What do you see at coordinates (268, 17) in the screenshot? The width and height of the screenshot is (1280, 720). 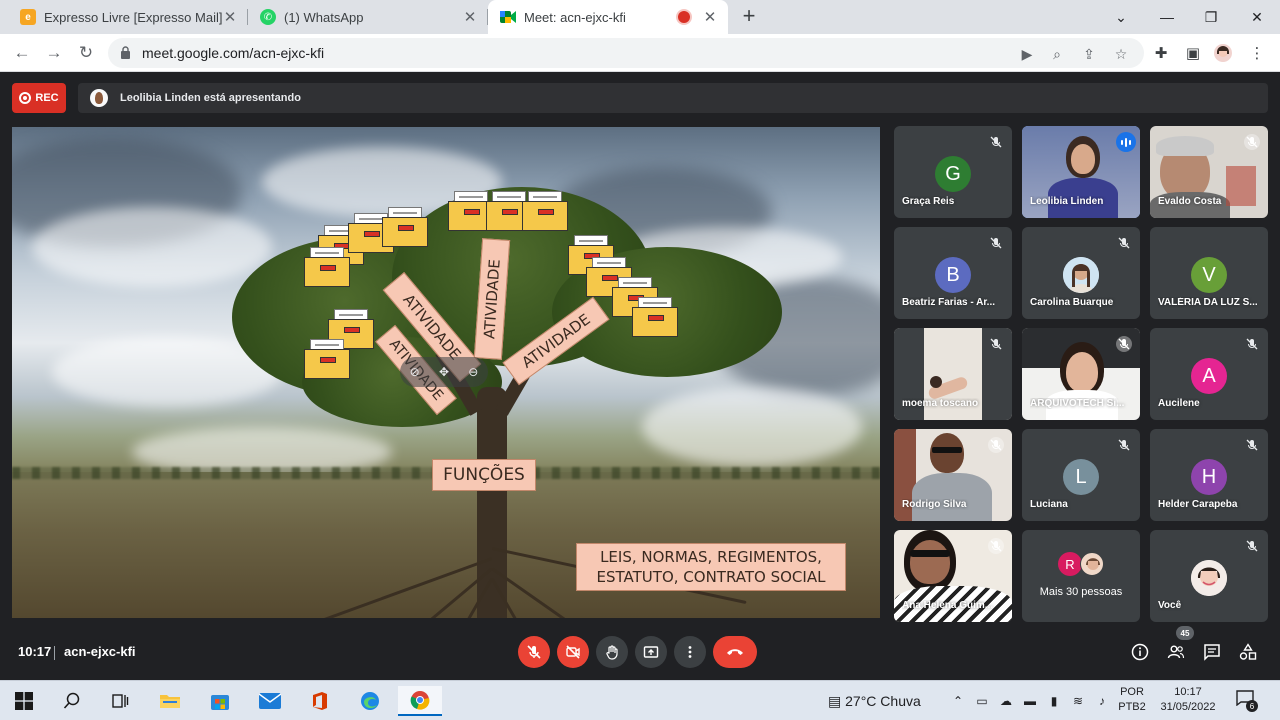 I see `whatsapp-icon: ✆` at bounding box center [268, 17].